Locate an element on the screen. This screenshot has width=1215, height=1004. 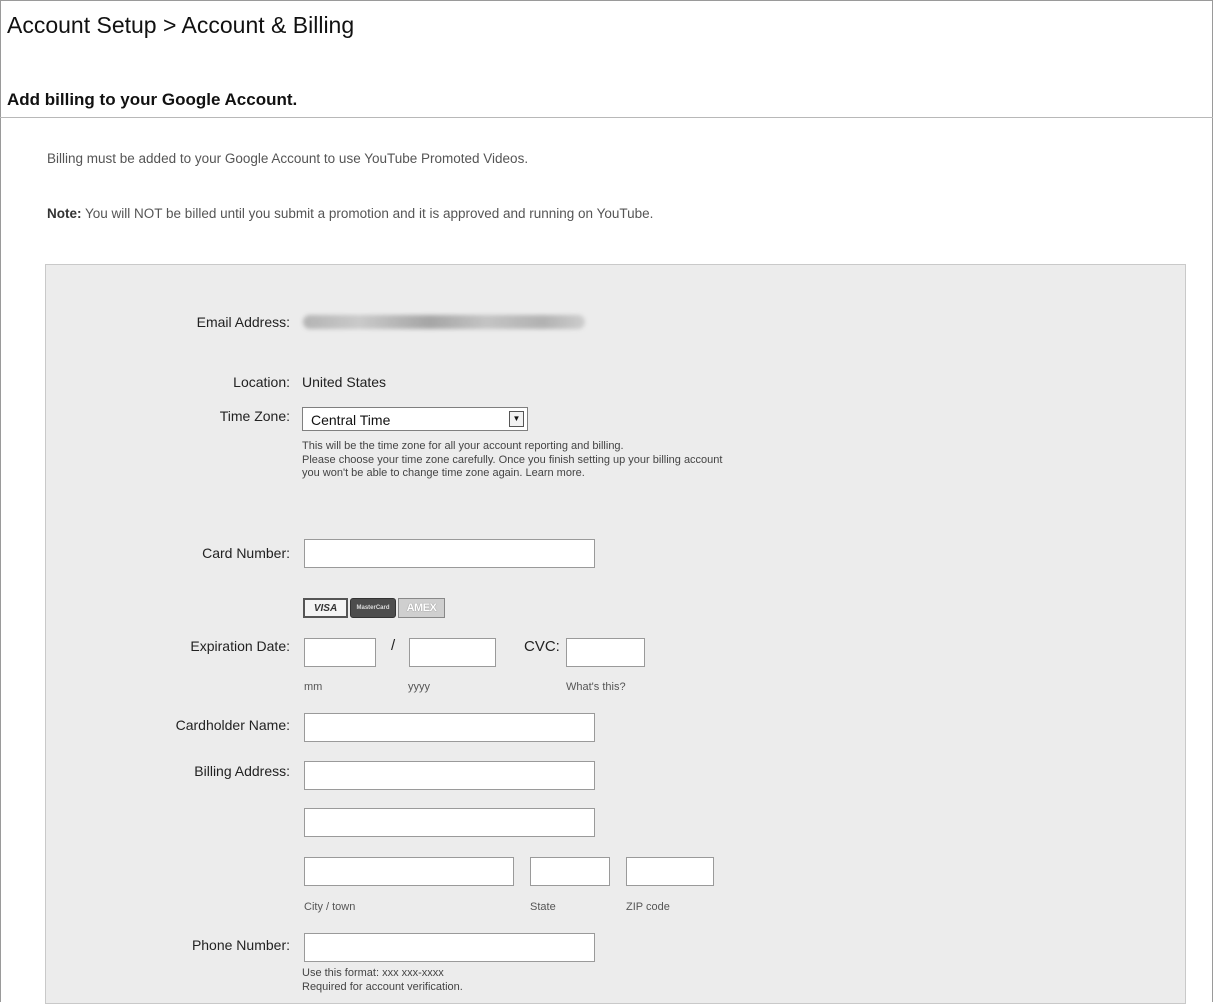
note-label: Note: is located at coordinates (64, 213).